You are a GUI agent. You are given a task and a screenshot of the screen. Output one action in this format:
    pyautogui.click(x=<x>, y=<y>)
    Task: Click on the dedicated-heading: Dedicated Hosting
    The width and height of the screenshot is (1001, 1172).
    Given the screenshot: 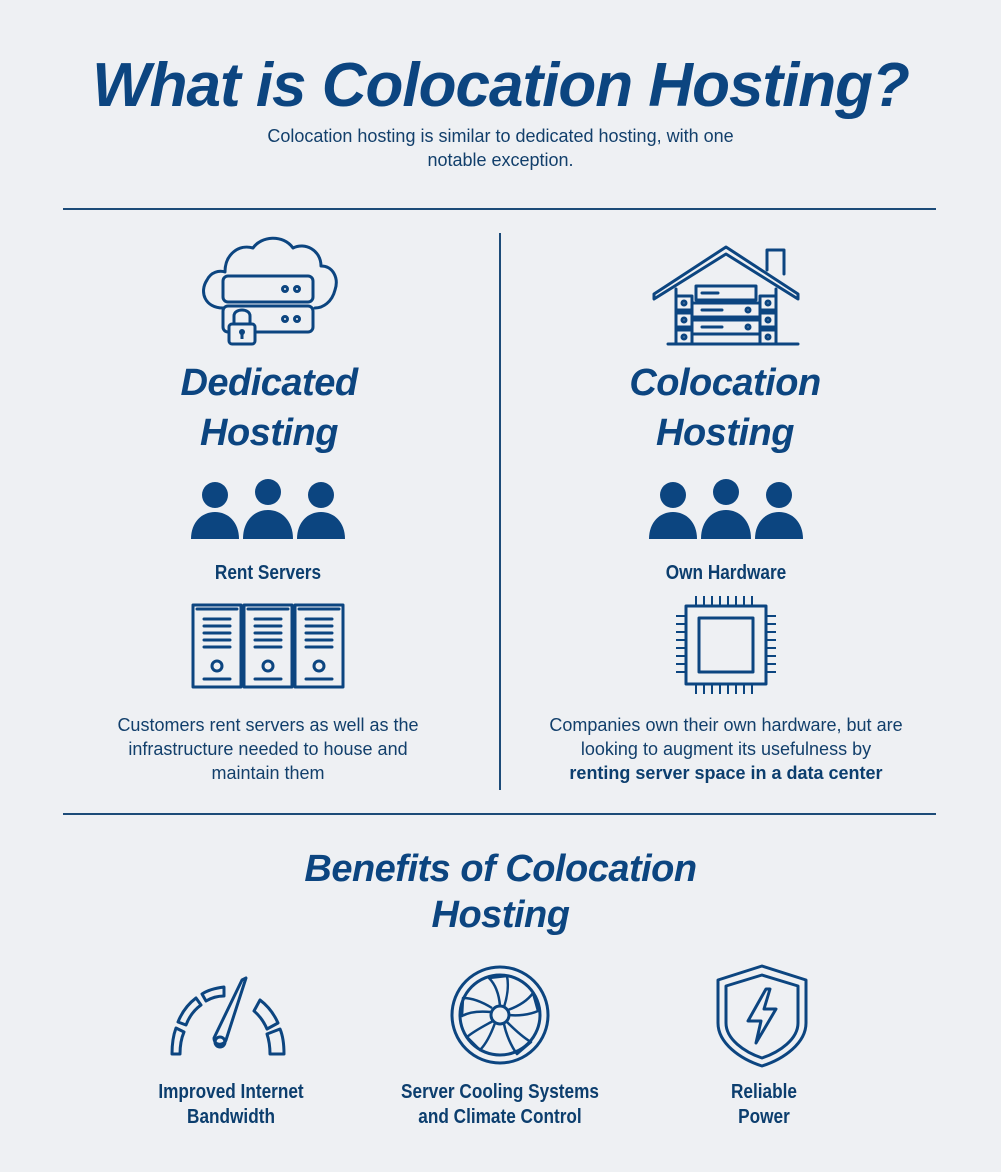 What is the action you would take?
    pyautogui.click(x=269, y=408)
    